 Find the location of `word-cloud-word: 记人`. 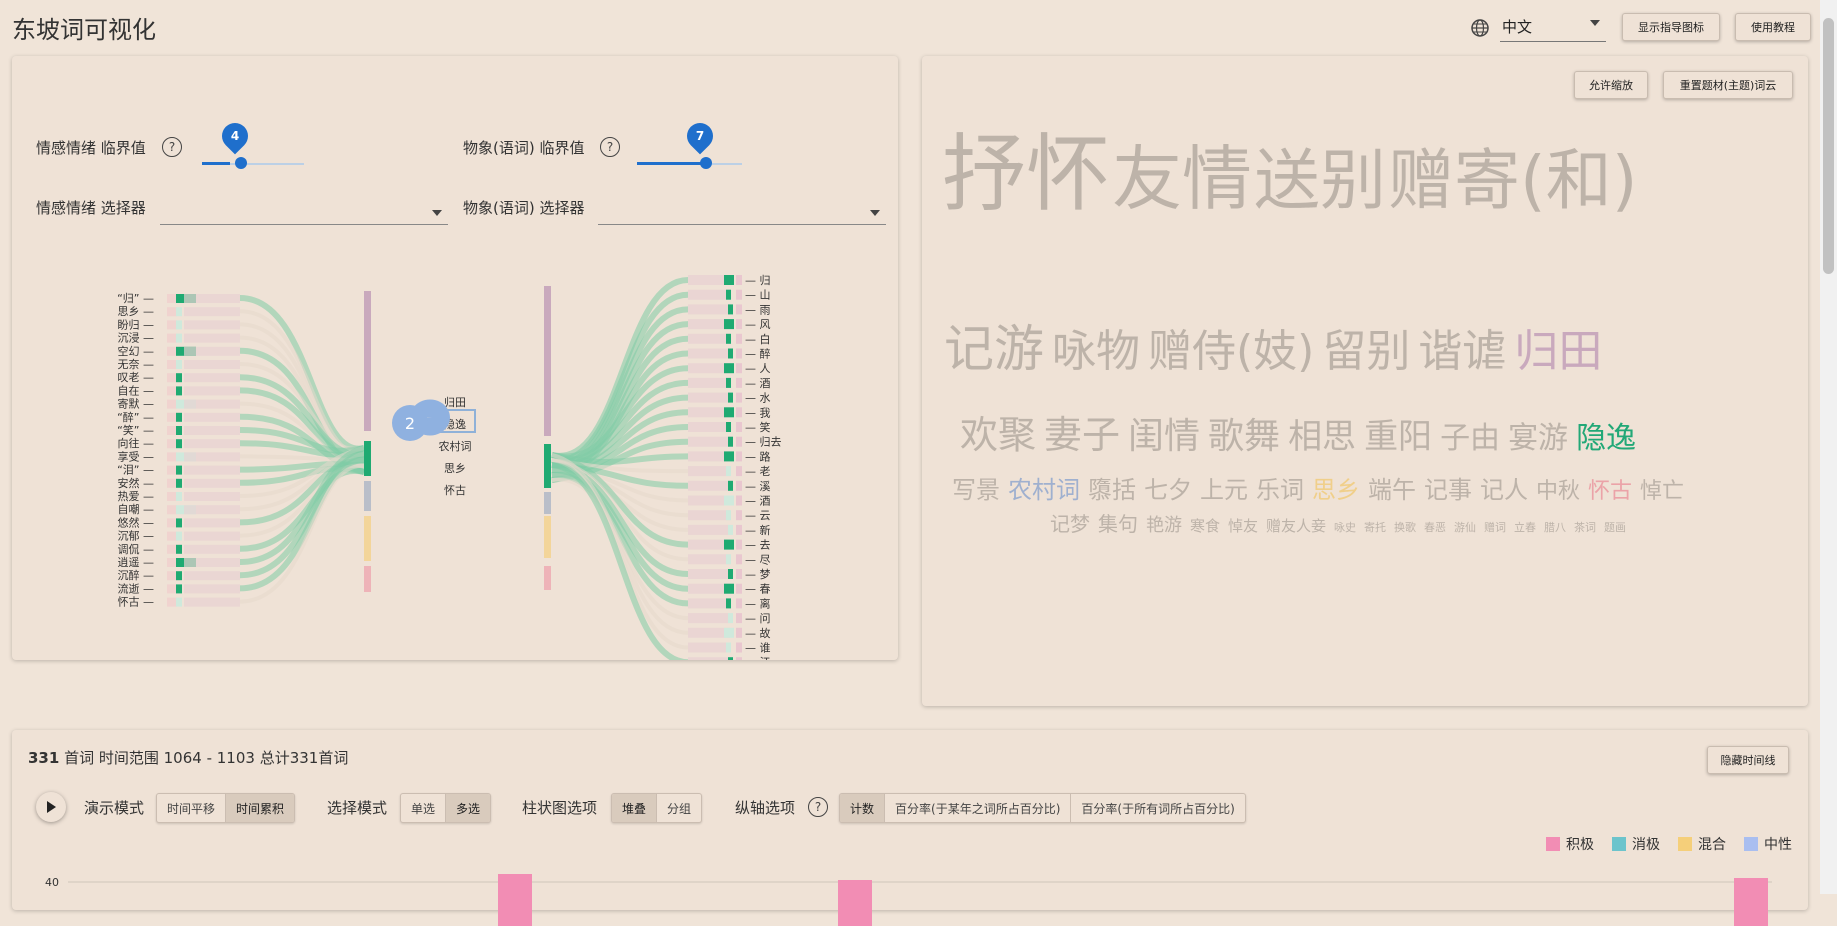

word-cloud-word: 记人 is located at coordinates (1504, 490).